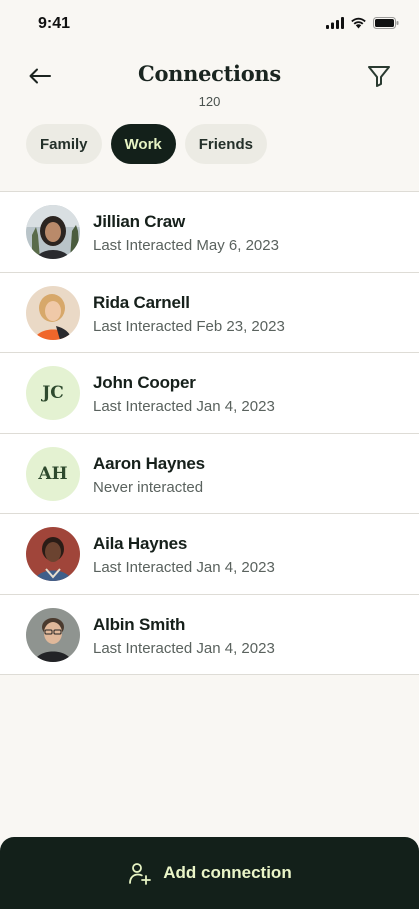 The height and width of the screenshot is (909, 419). What do you see at coordinates (140, 543) in the screenshot?
I see `connection-name: Aila Haynes` at bounding box center [140, 543].